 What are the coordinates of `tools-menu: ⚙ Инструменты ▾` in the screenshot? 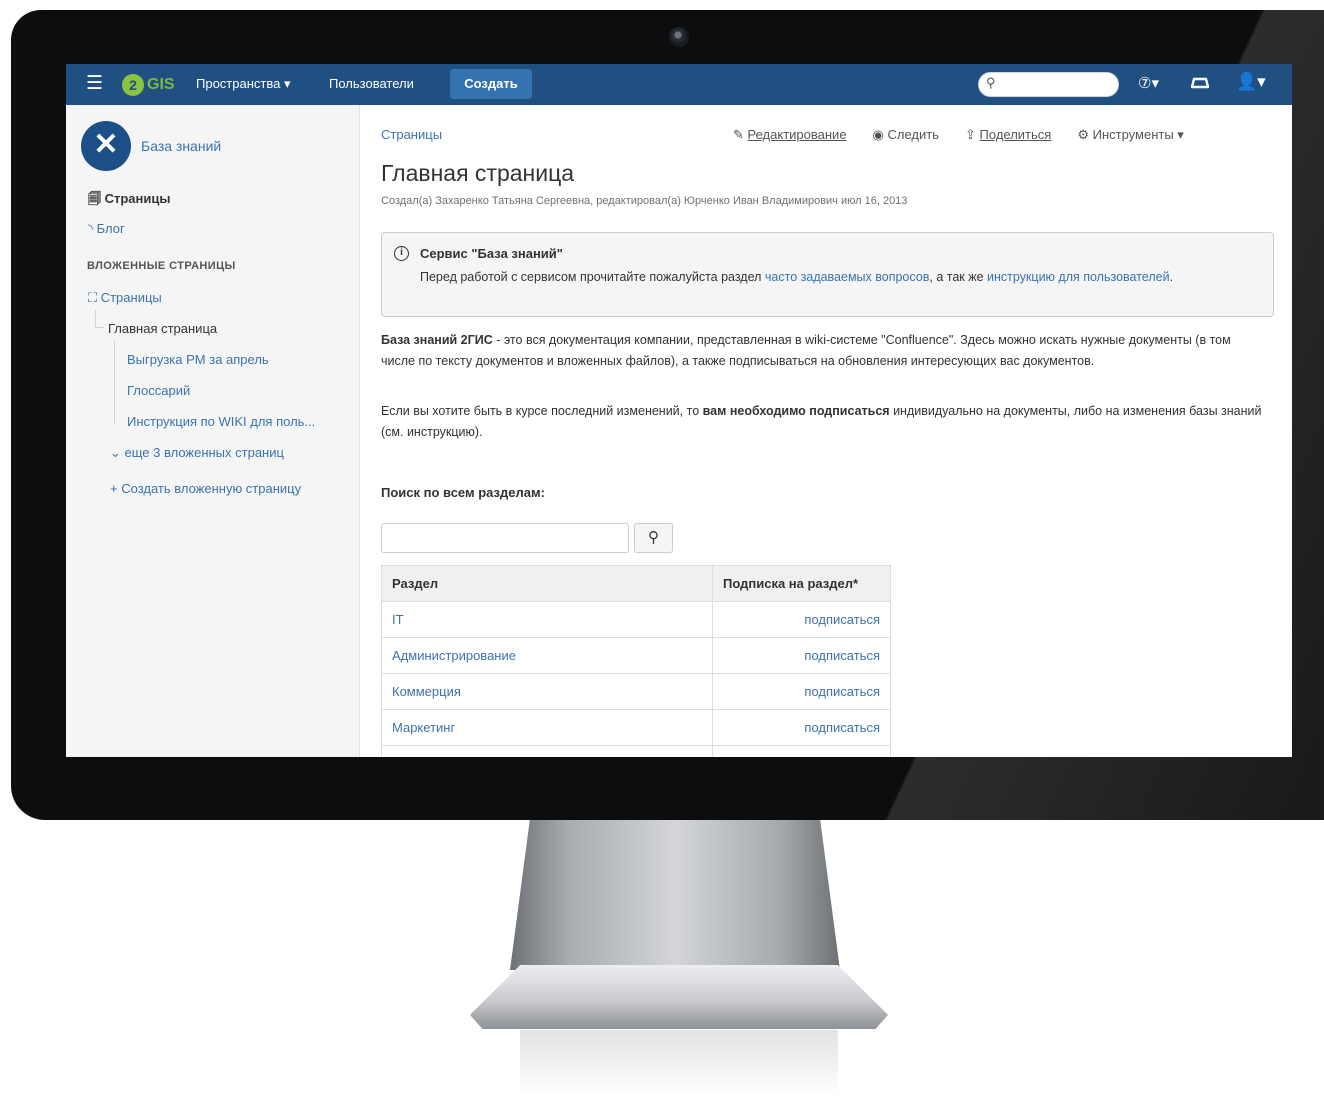 It's located at (1130, 135).